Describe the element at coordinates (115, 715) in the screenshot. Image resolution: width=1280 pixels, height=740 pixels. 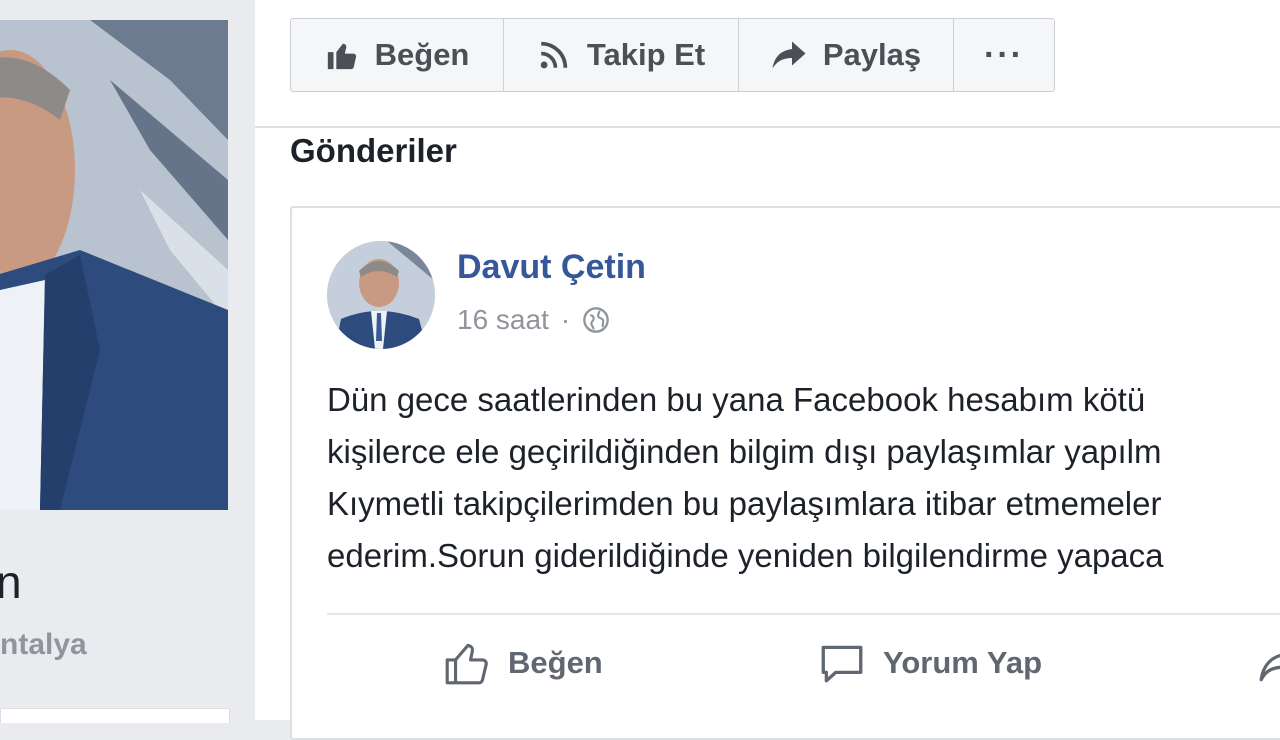
I see `sidebar-card` at that location.